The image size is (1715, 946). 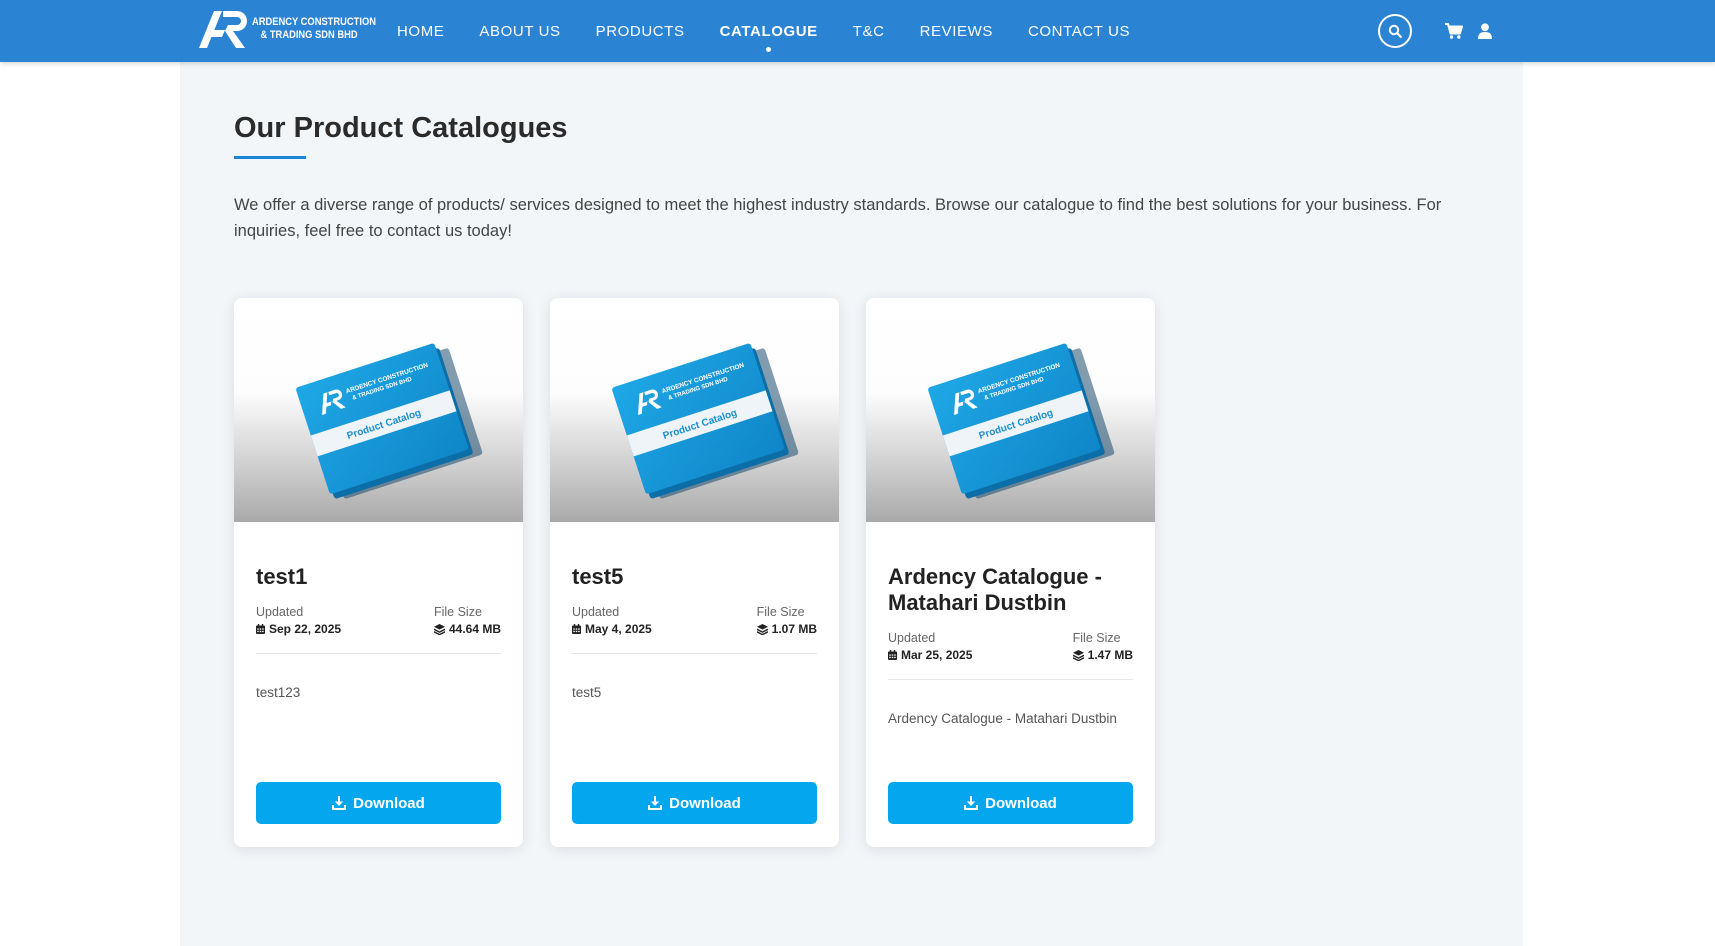 What do you see at coordinates (618, 629) in the screenshot?
I see `updated-value: May 4, 2025` at bounding box center [618, 629].